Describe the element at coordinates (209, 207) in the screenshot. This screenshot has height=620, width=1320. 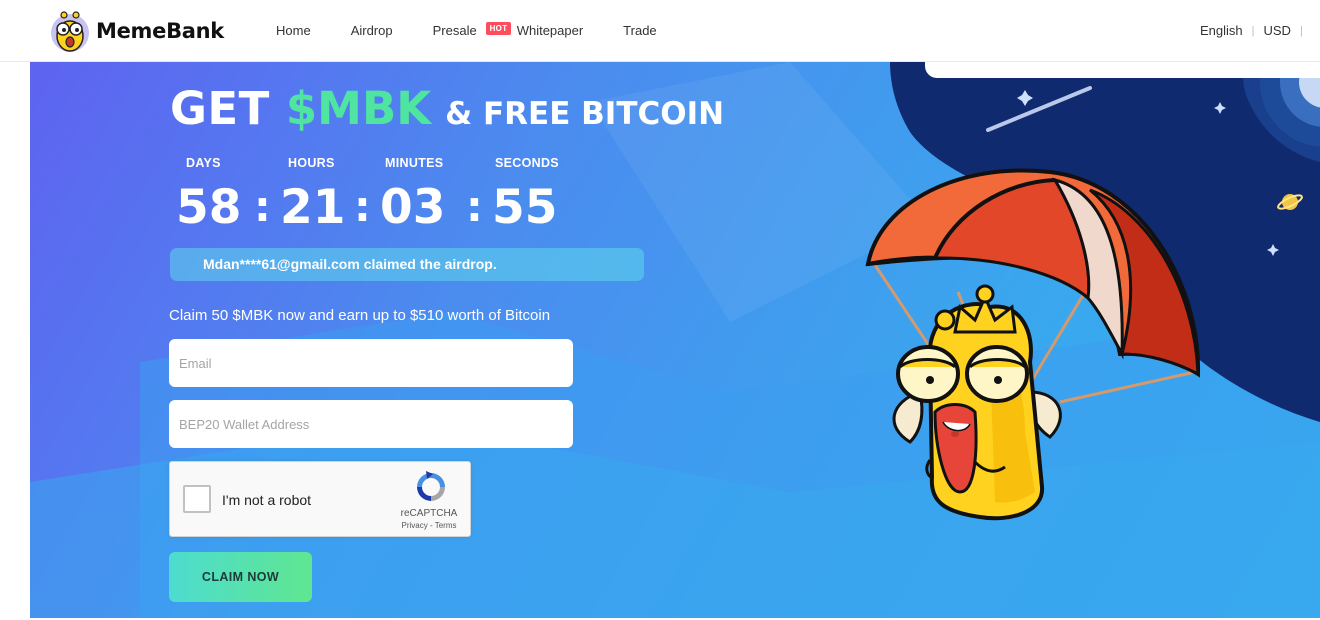
I see `countdown-days: 58` at that location.